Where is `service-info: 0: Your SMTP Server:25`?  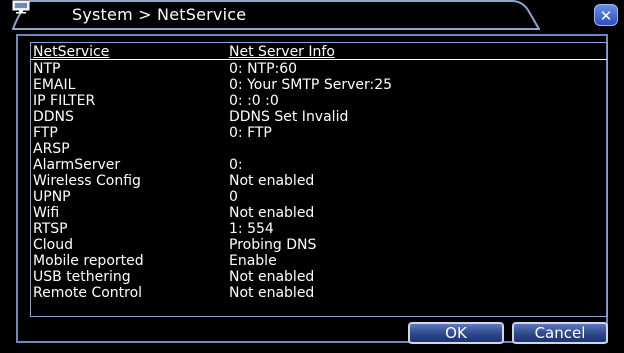 service-info: 0: Your SMTP Server:25 is located at coordinates (311, 85).